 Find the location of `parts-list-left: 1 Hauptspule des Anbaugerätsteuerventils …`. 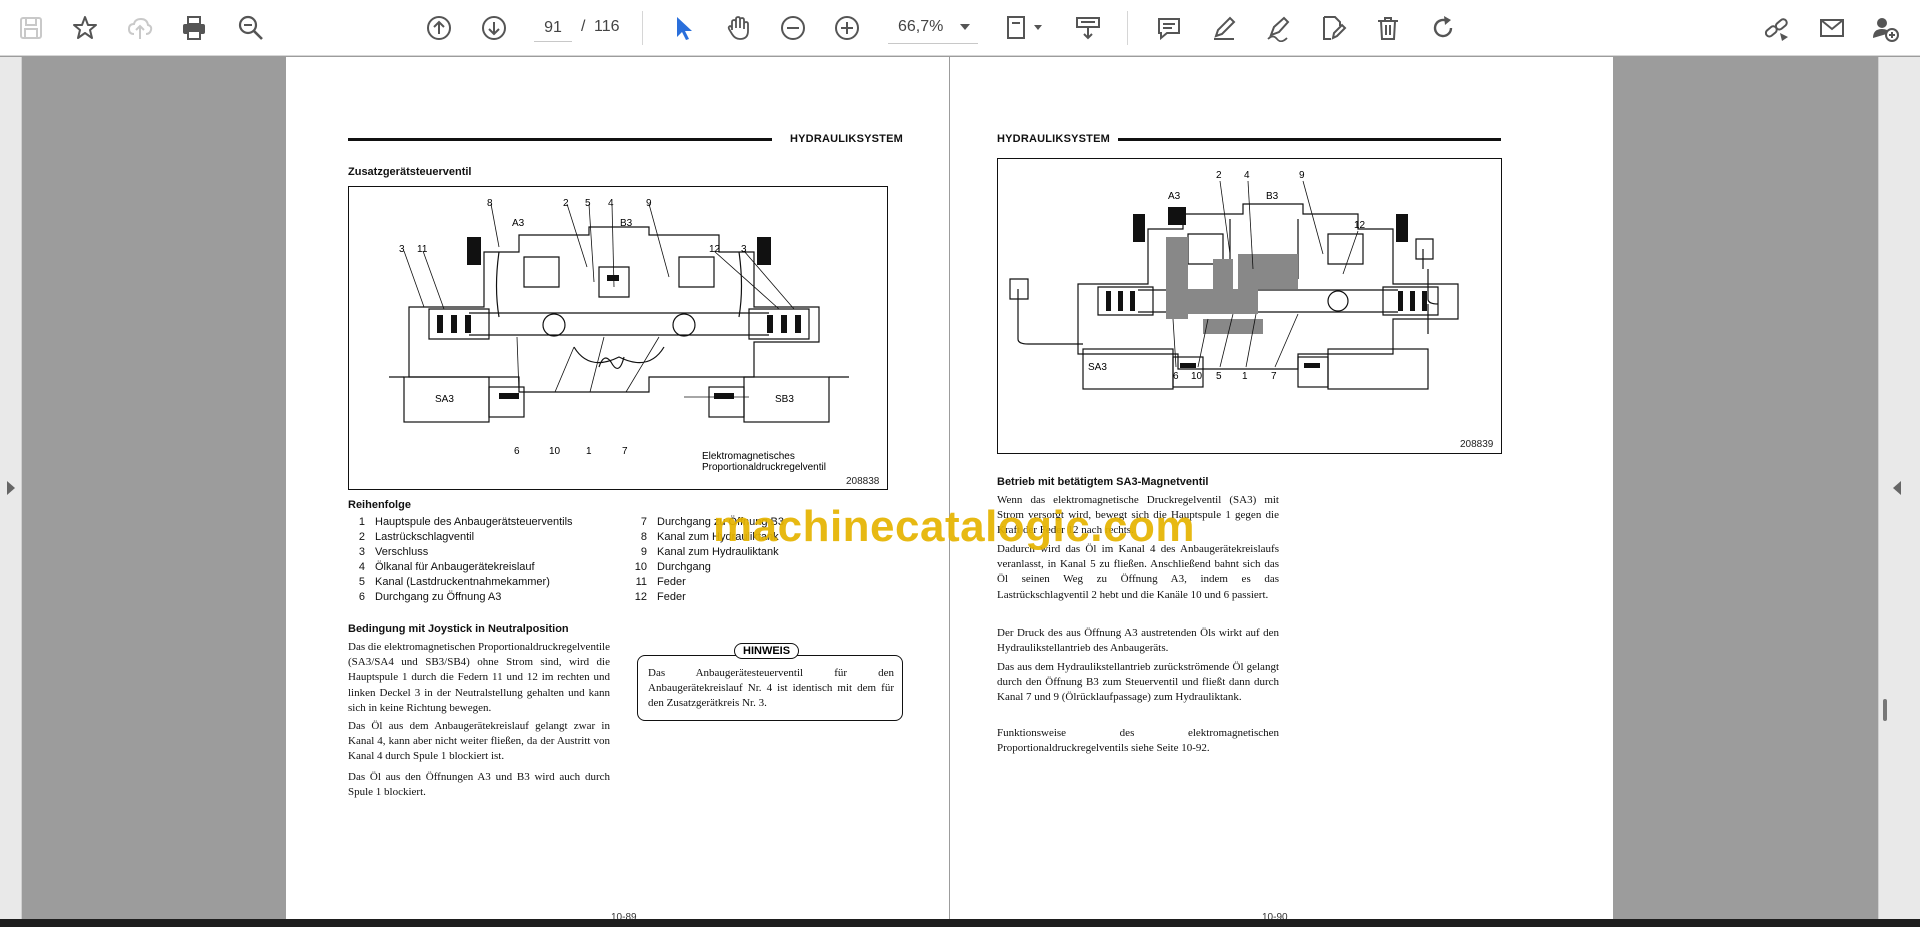

parts-list-left: 1 Hauptspule des Anbaugerätsteuerventils … is located at coordinates (483, 560).